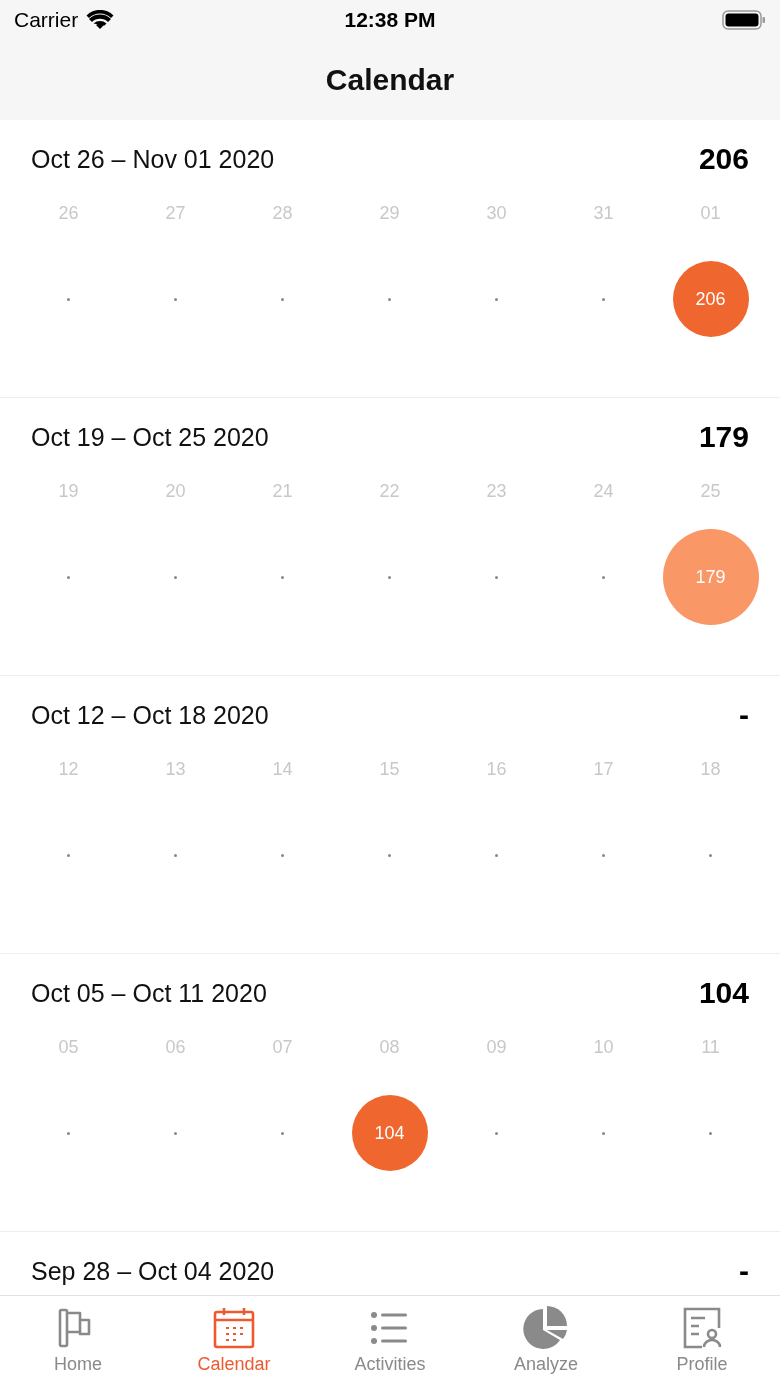 This screenshot has width=780, height=1387. Describe the element at coordinates (390, 80) in the screenshot. I see `screen-title: Calendar` at that location.